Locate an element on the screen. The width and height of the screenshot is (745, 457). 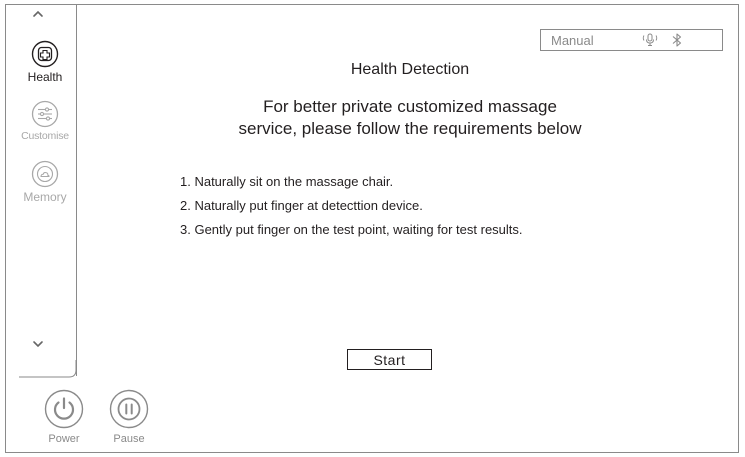
health-plus-icon is located at coordinates (45, 54).